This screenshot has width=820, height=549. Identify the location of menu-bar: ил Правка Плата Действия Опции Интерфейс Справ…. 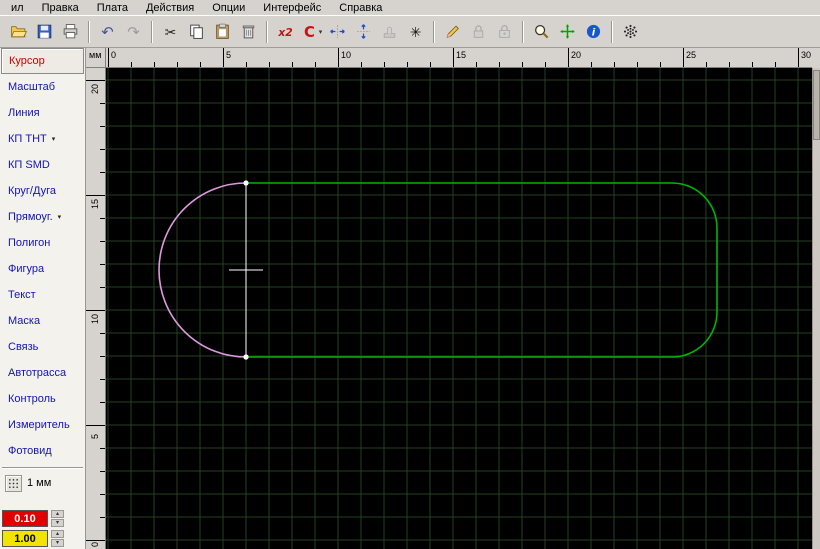
(410, 7).